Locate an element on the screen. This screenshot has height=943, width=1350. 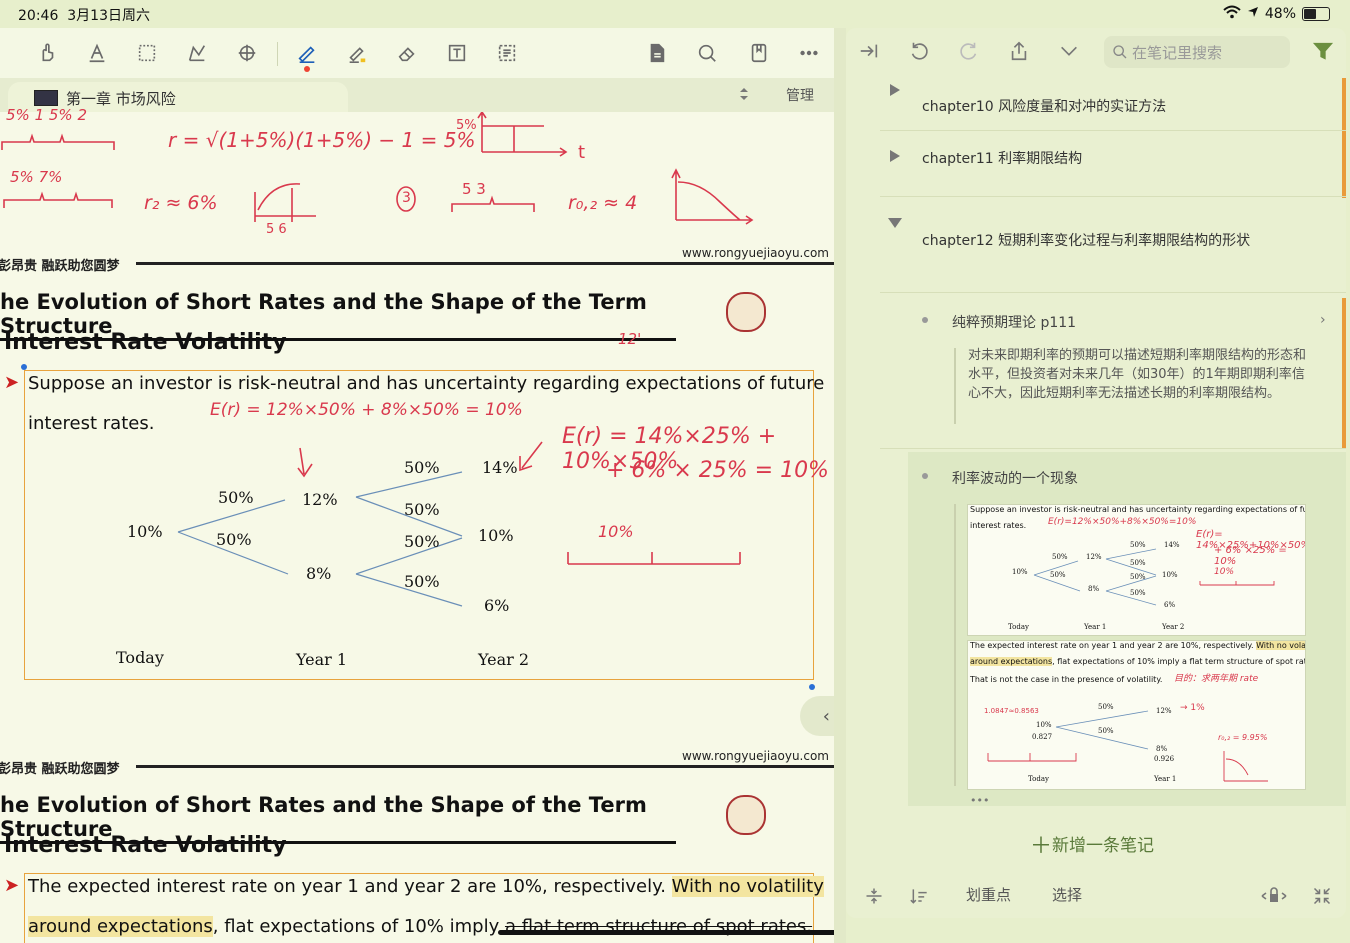
lock-link-icon is located at coordinates (1274, 898).